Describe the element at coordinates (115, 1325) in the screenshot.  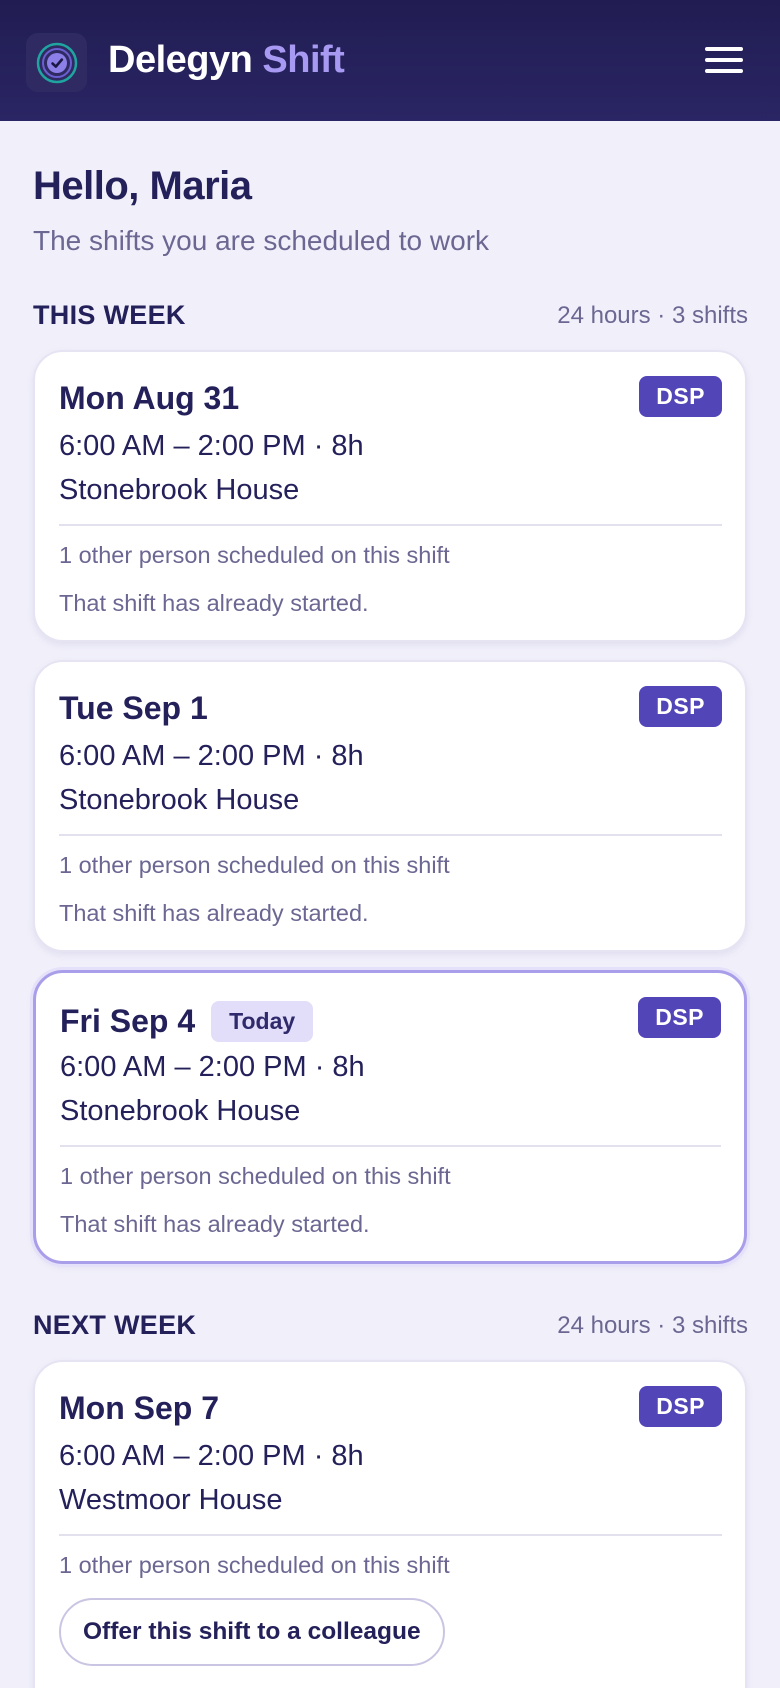
I see `section-title-next-week: NEXT WEEK` at that location.